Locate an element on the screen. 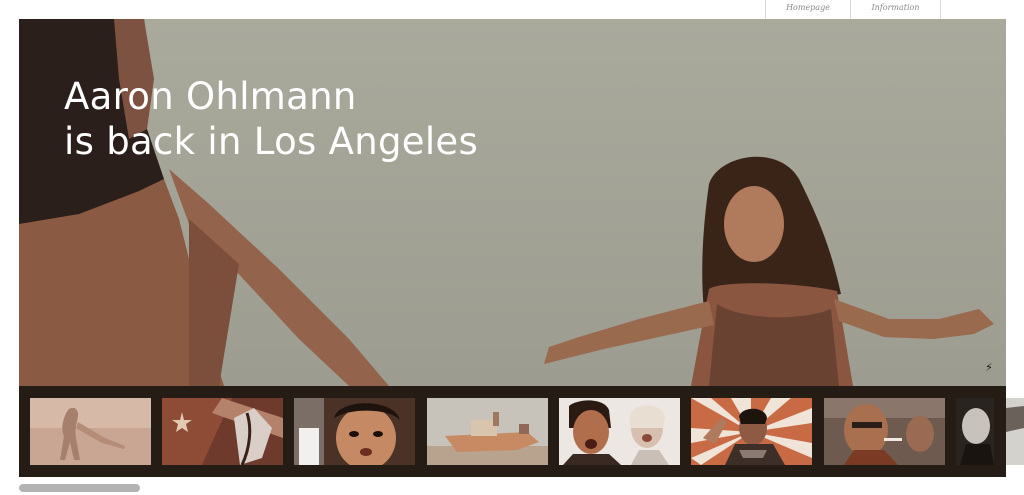  thumbnail-sunburst-man is located at coordinates (751, 431).